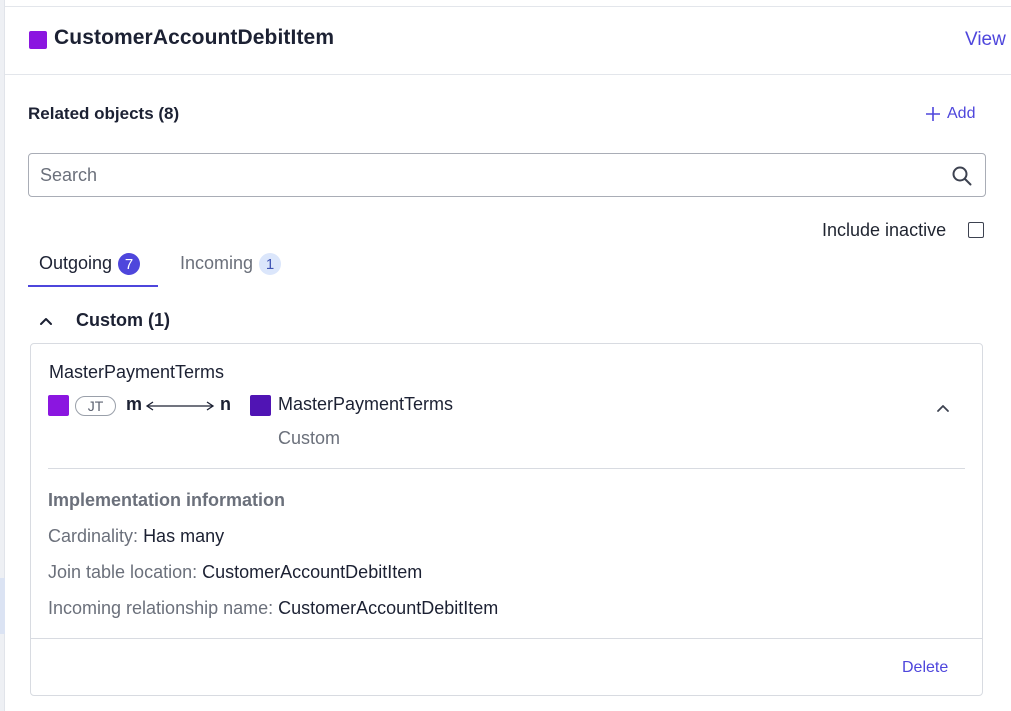  I want to click on target-object-type: Custom, so click(309, 438).